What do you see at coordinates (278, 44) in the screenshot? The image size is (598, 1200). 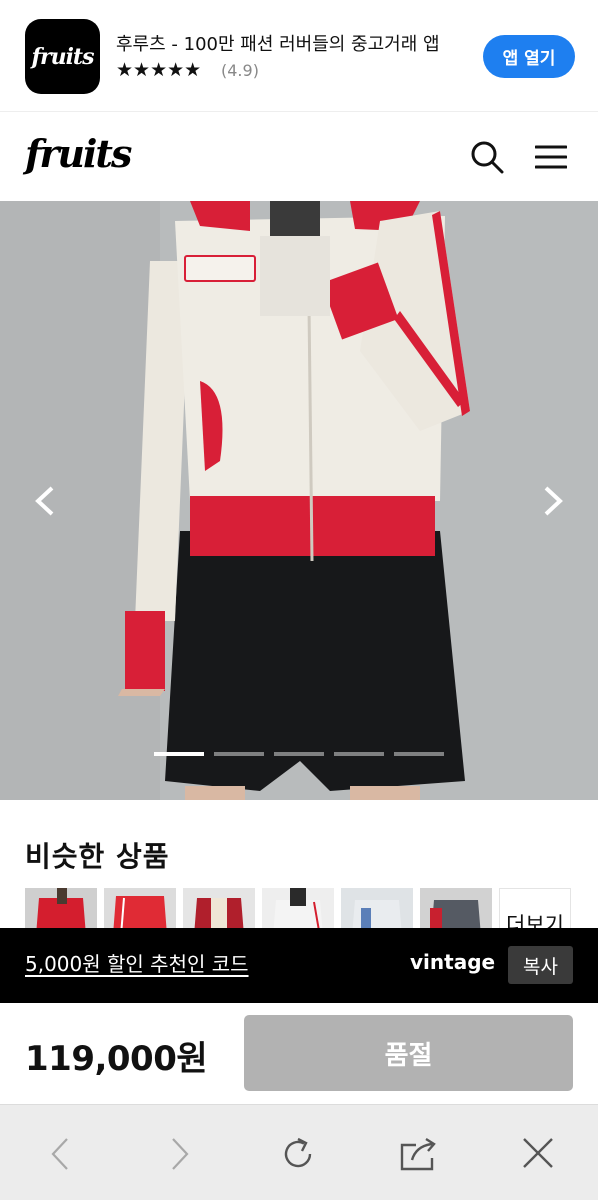 I see `app-title: 후루츠 - 100만 패션 러버들의 중고거래 앱` at bounding box center [278, 44].